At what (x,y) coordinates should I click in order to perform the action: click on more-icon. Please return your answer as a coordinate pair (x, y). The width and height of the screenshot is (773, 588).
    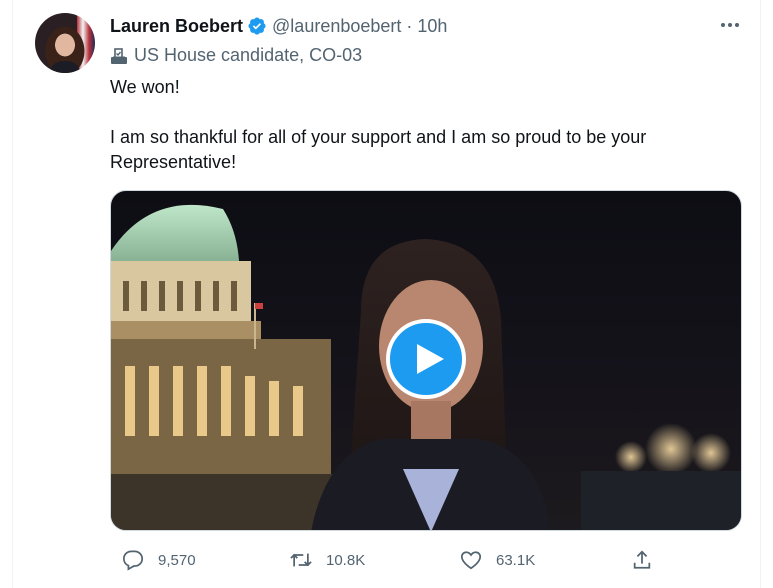
    Looking at the image, I should click on (730, 25).